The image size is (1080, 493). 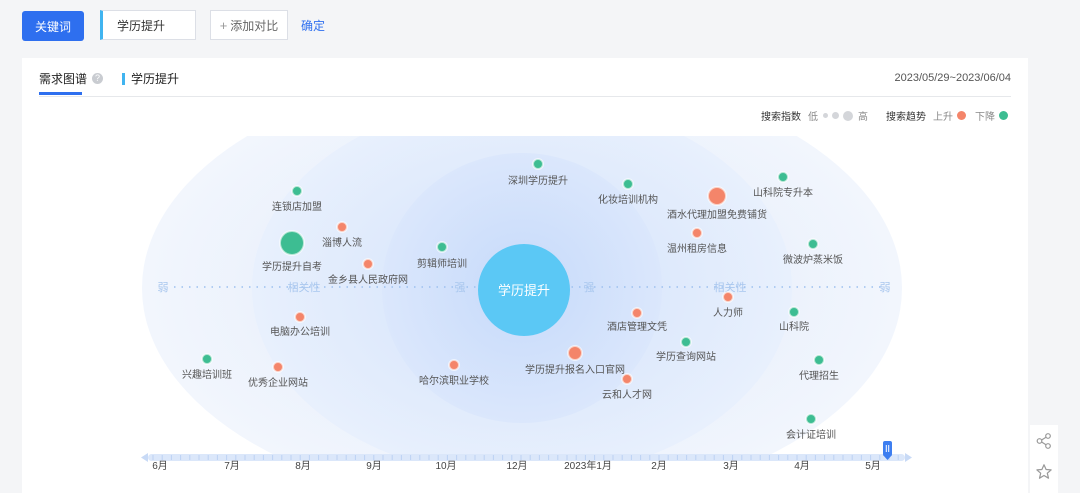 I want to click on graph-node-label: 代理招生, so click(x=819, y=375).